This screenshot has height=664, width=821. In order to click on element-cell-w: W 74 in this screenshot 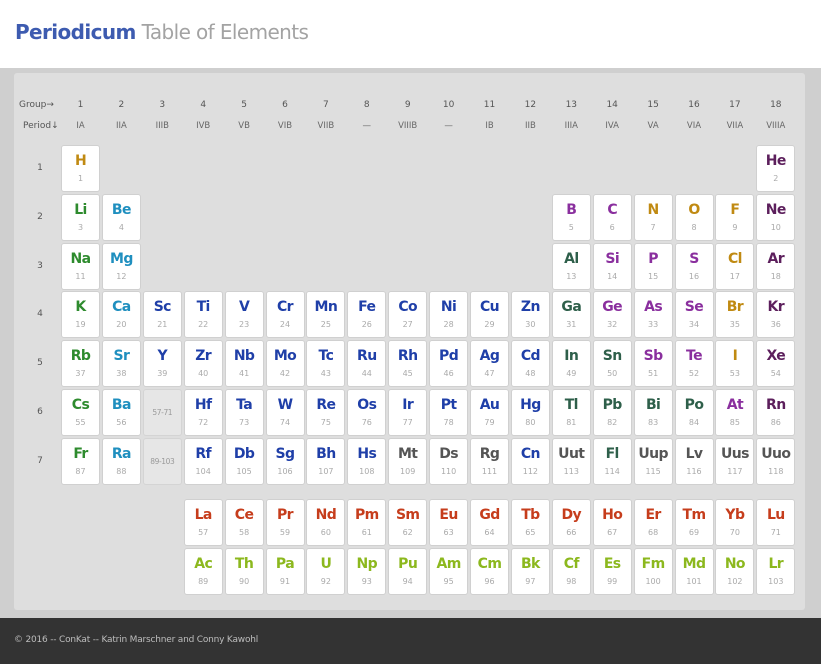, I will do `click(285, 412)`.